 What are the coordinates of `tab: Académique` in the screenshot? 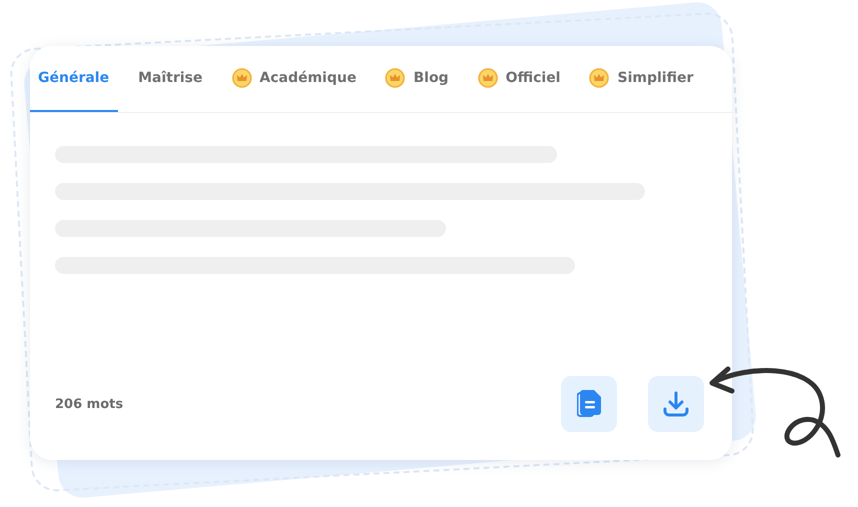 It's located at (295, 79).